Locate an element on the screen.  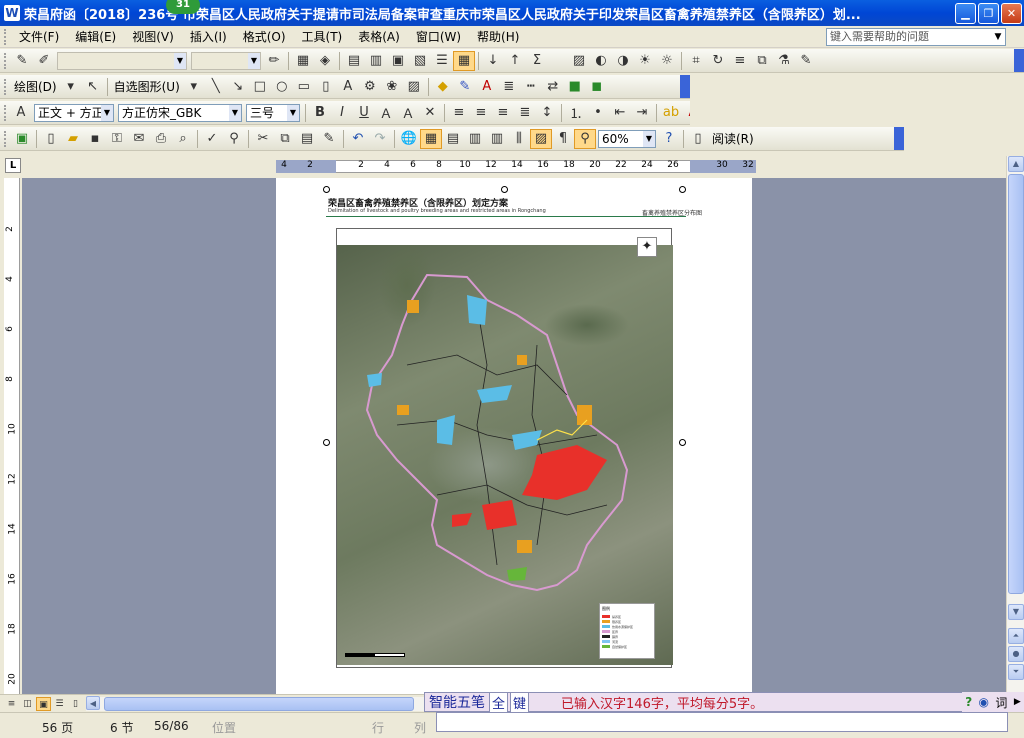
scroll-up-icon: ▲ is located at coordinates (1016, 164).